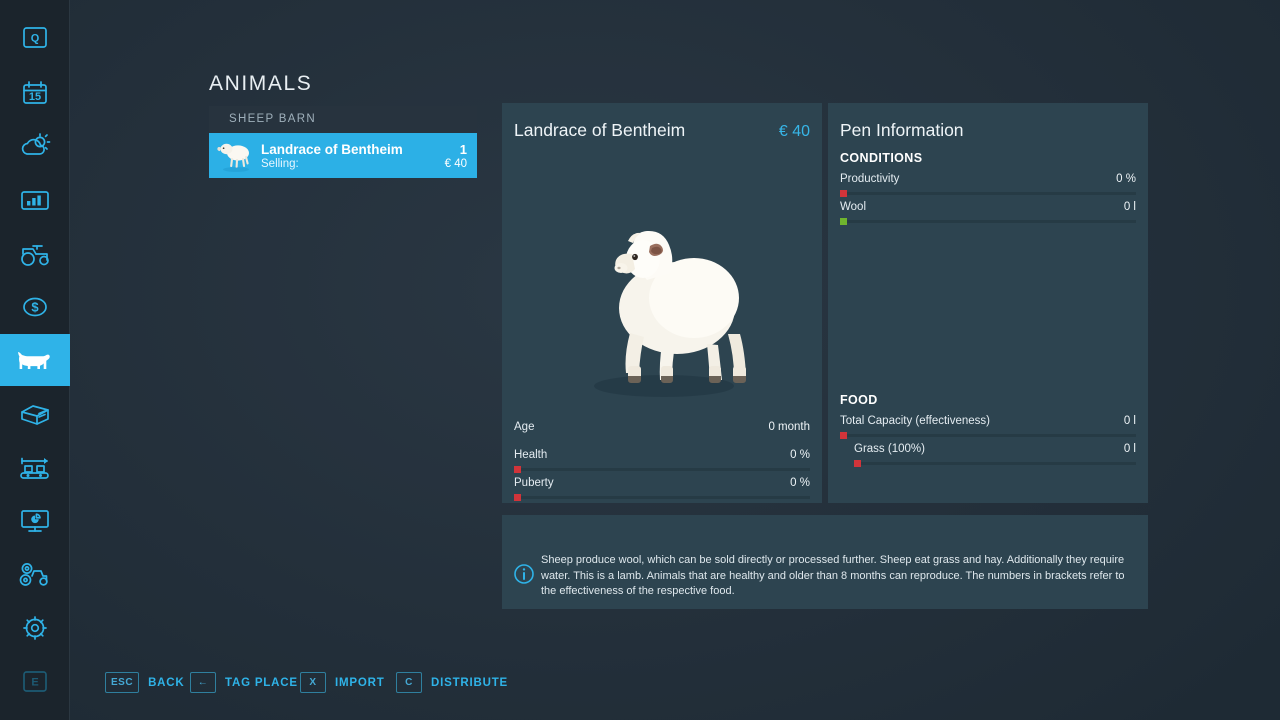 The image size is (1280, 720). What do you see at coordinates (455, 163) in the screenshot?
I see `list-item-price: € 40` at bounding box center [455, 163].